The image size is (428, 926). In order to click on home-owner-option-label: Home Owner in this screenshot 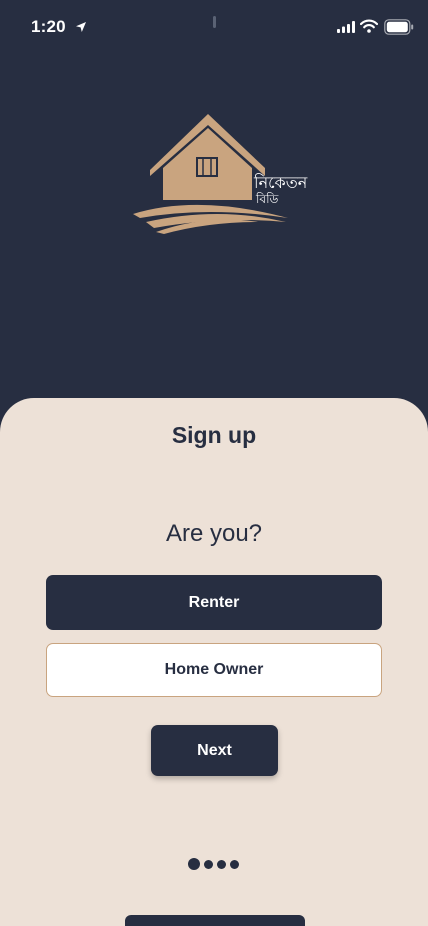, I will do `click(214, 669)`.